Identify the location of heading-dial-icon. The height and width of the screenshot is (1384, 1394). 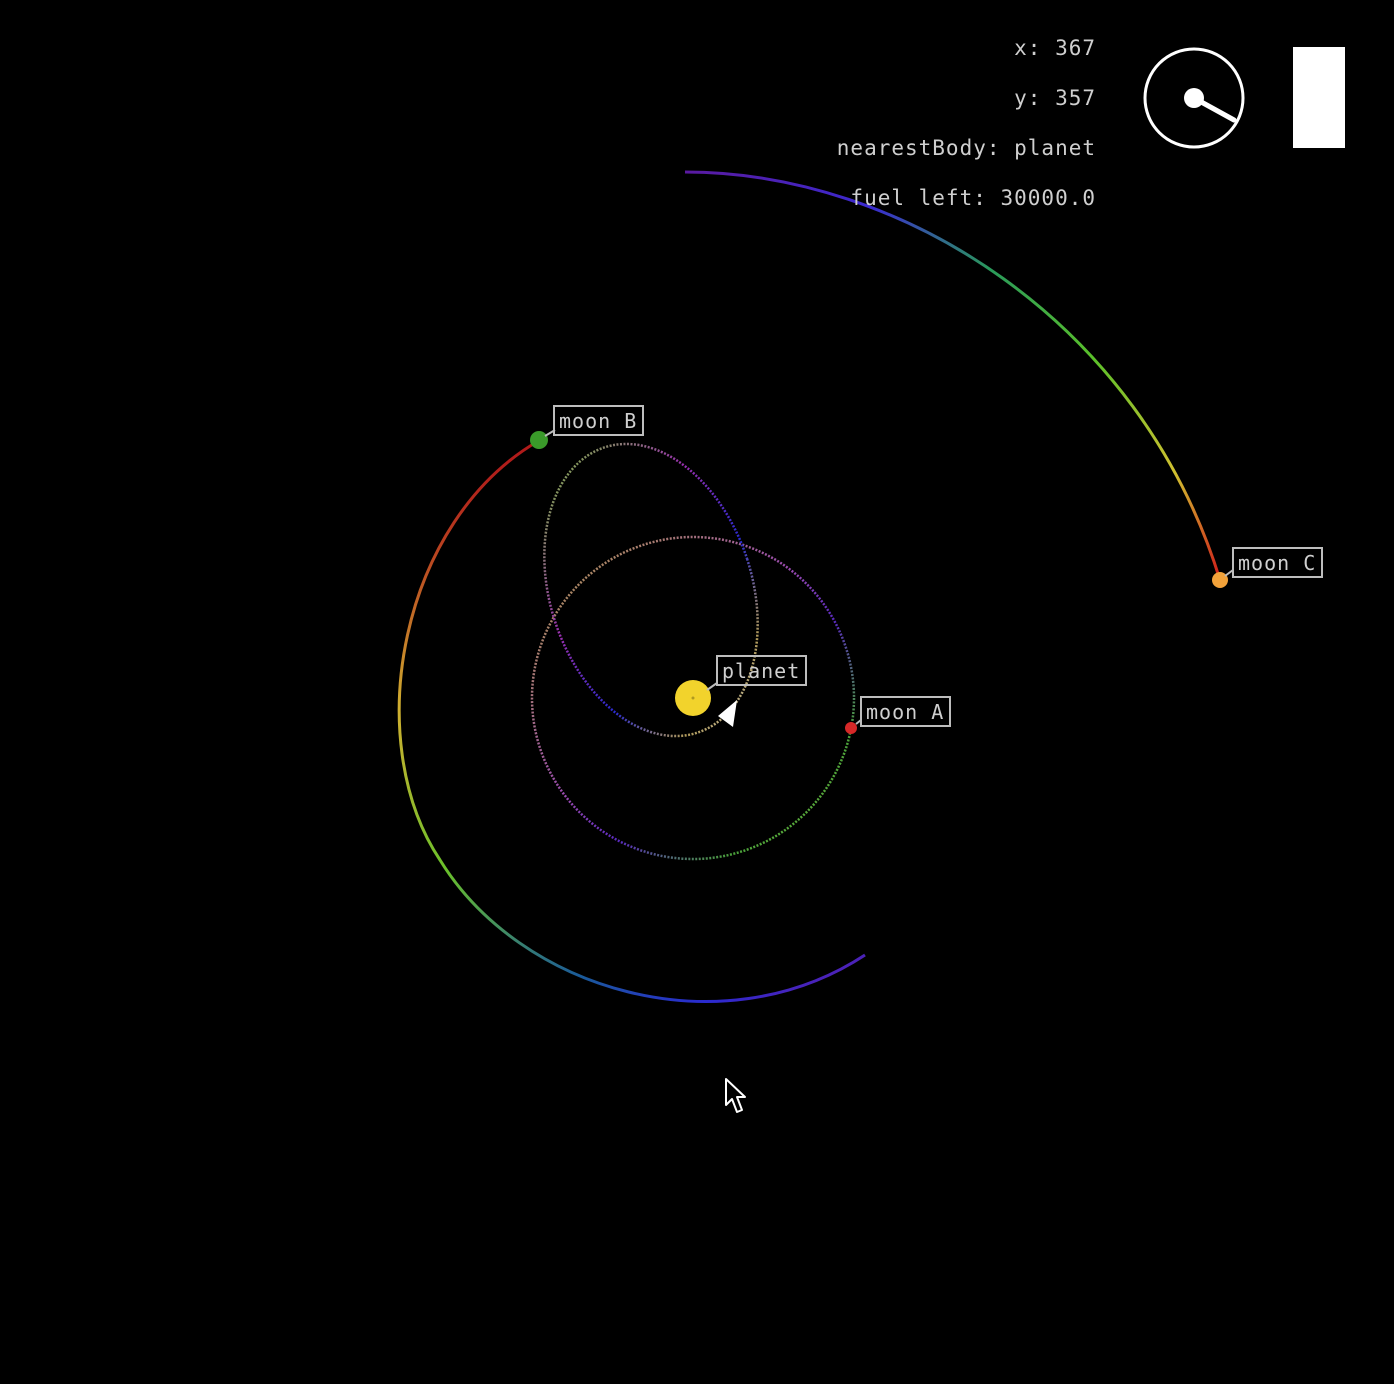
(1194, 98).